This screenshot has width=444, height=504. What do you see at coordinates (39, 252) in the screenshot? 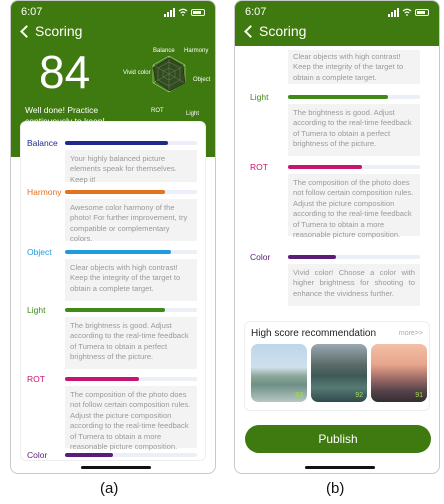
I see `metric-label: Object` at bounding box center [39, 252].